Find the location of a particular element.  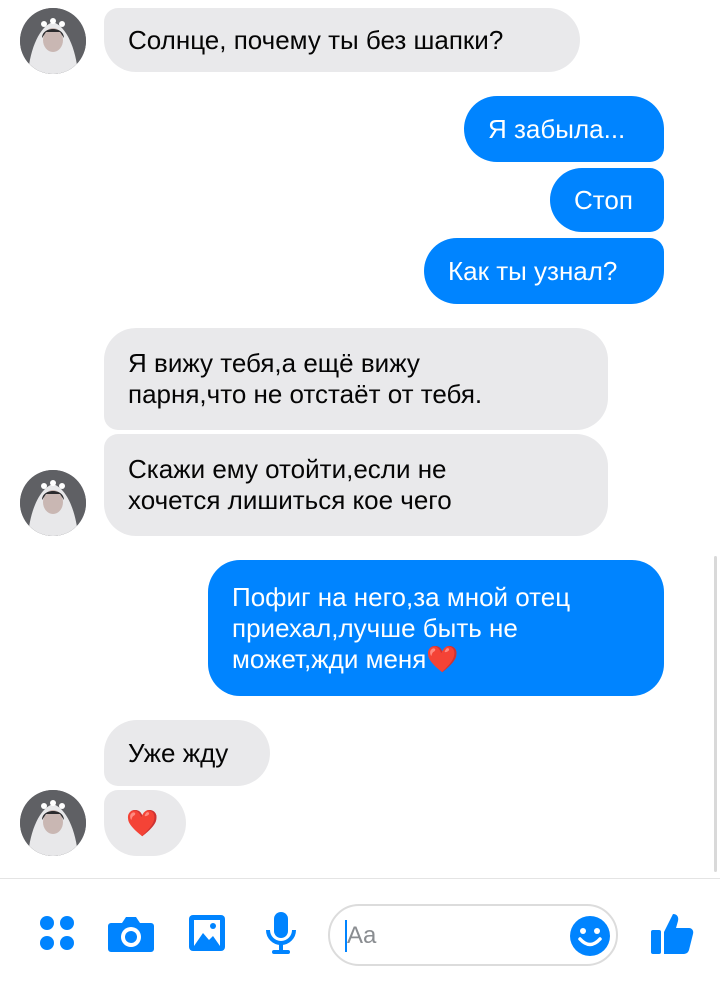

apps-button is located at coordinates (57, 933).